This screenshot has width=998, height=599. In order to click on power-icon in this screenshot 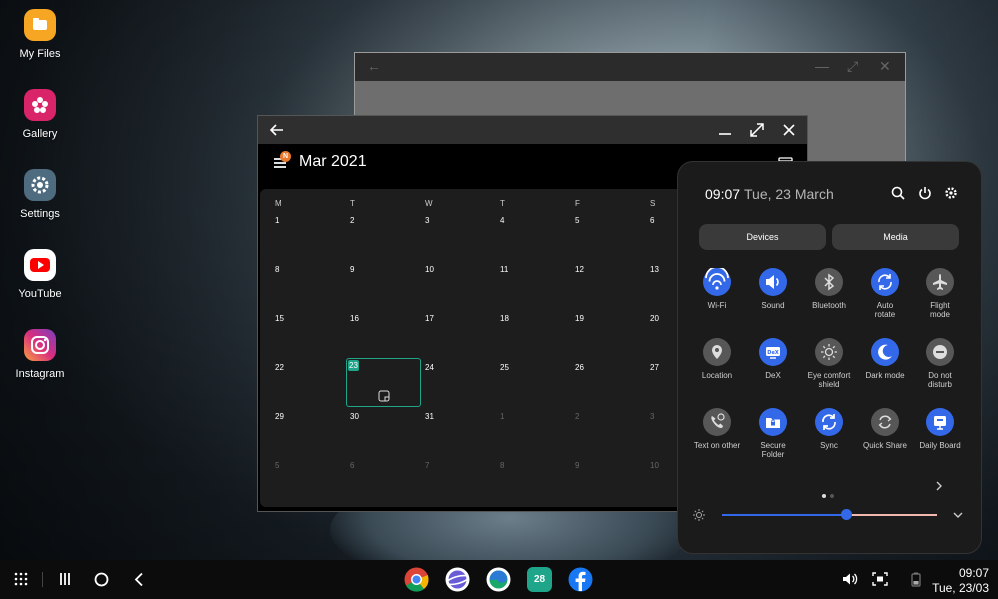, I will do `click(925, 193)`.